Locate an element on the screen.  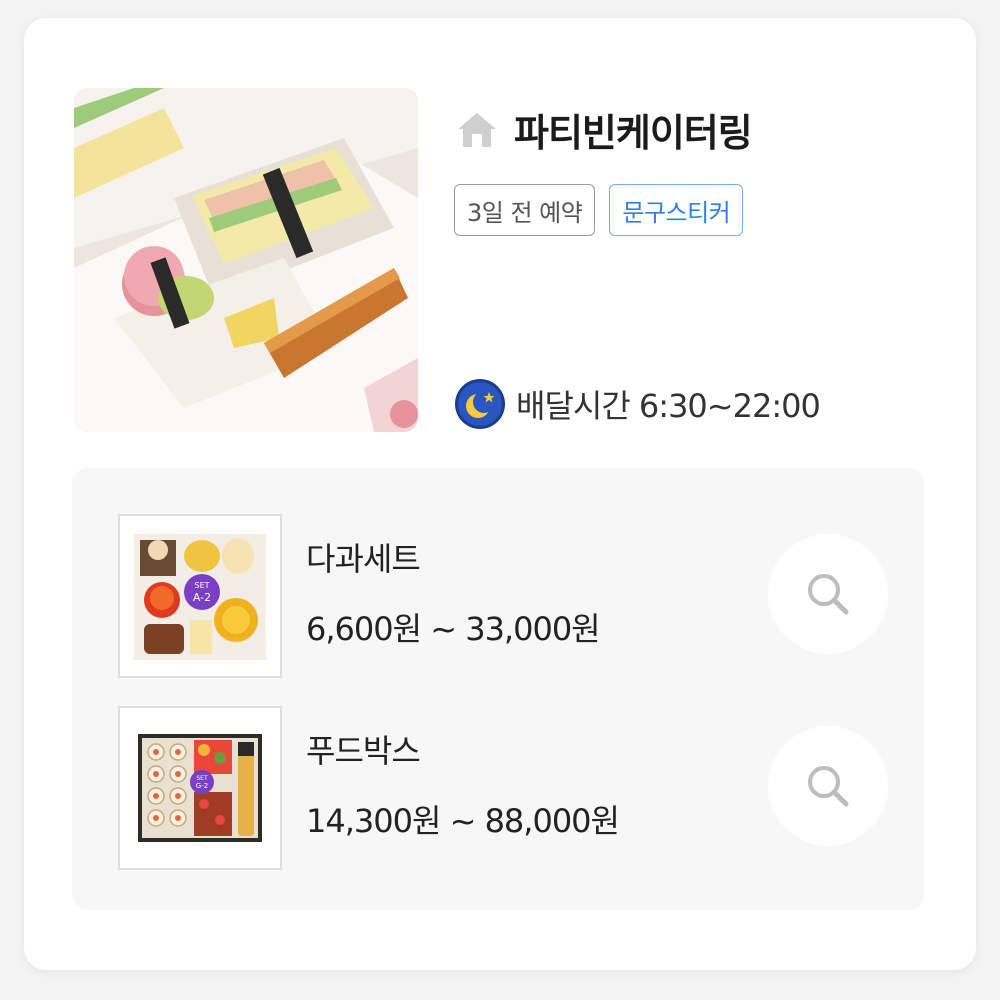
reservation-tag: 3일 전 예약 is located at coordinates (525, 210).